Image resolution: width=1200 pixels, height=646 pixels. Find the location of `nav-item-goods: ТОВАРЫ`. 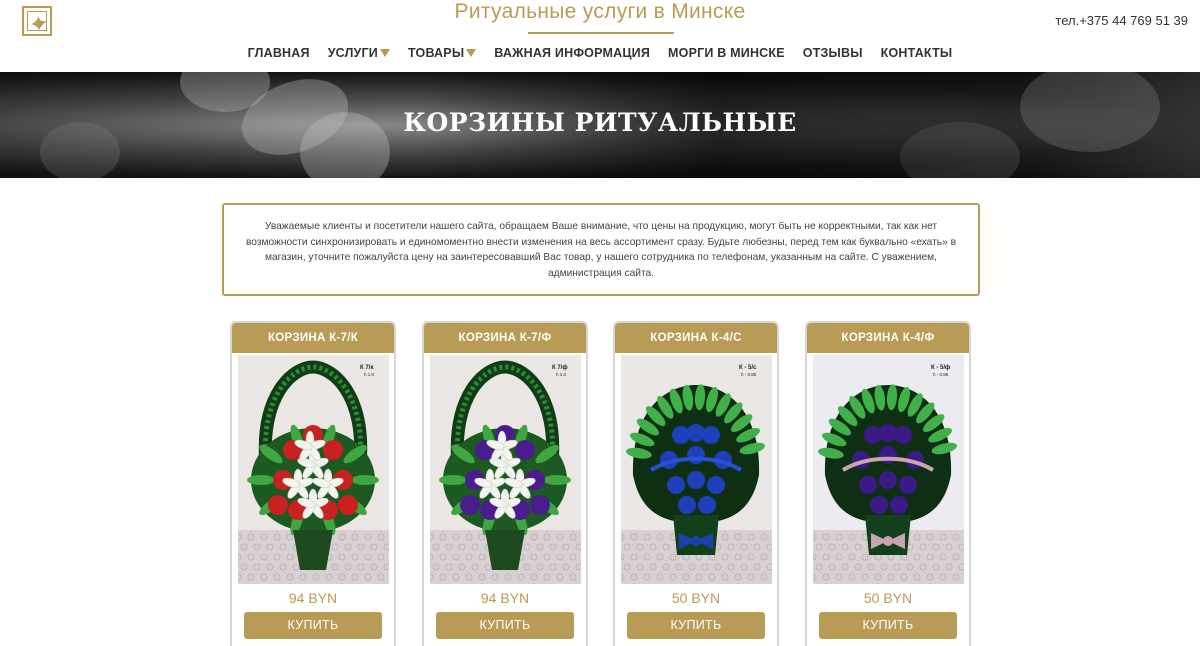

nav-item-goods: ТОВАРЫ is located at coordinates (442, 53).